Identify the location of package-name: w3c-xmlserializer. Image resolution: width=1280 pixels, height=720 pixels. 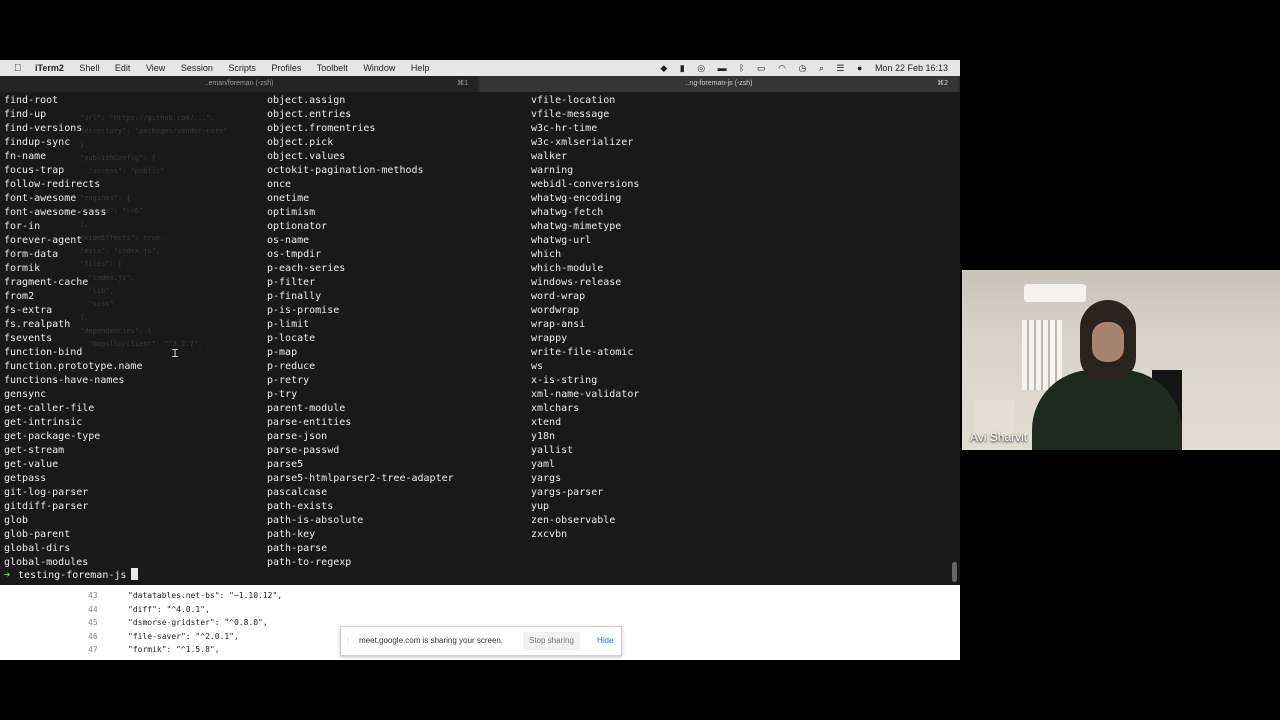
(582, 142).